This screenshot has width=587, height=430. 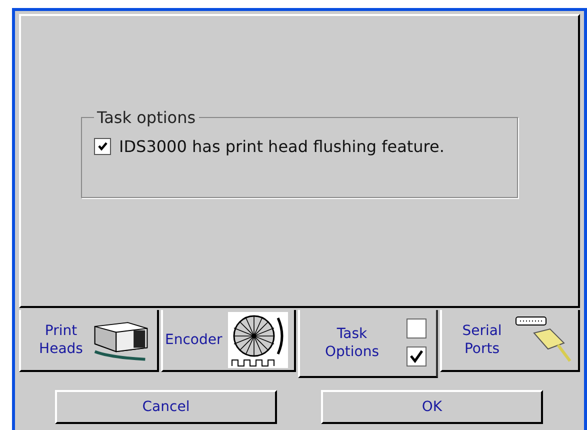 What do you see at coordinates (166, 407) in the screenshot?
I see `dialog-button: Cancel` at bounding box center [166, 407].